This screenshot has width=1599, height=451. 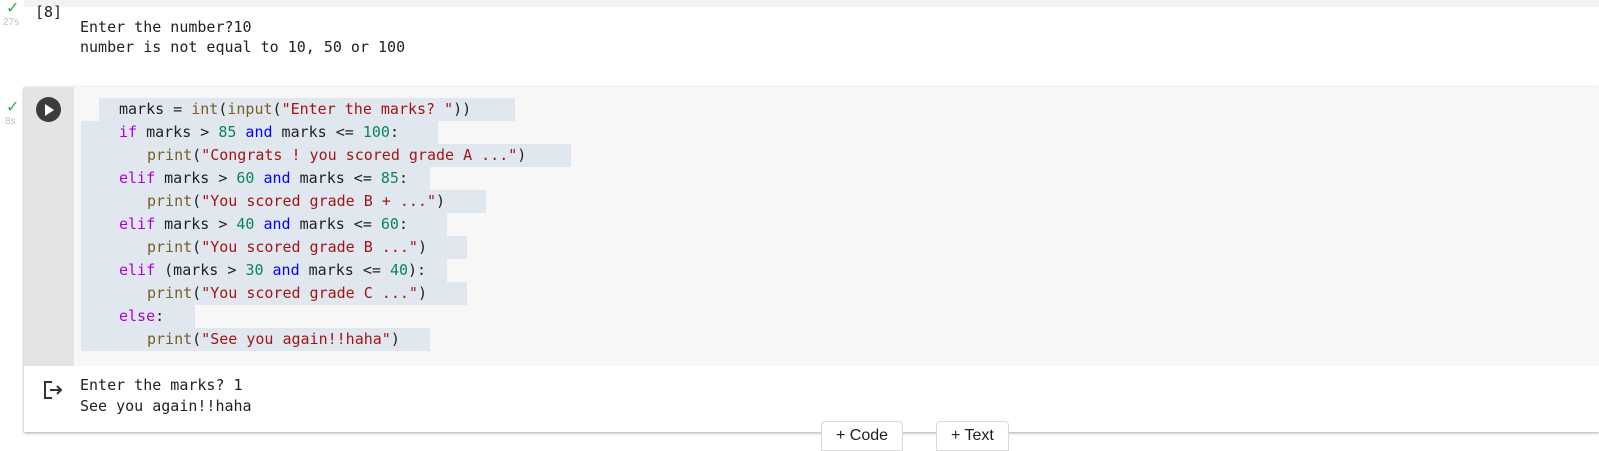 I want to click on code-line: else:, so click(x=142, y=316).